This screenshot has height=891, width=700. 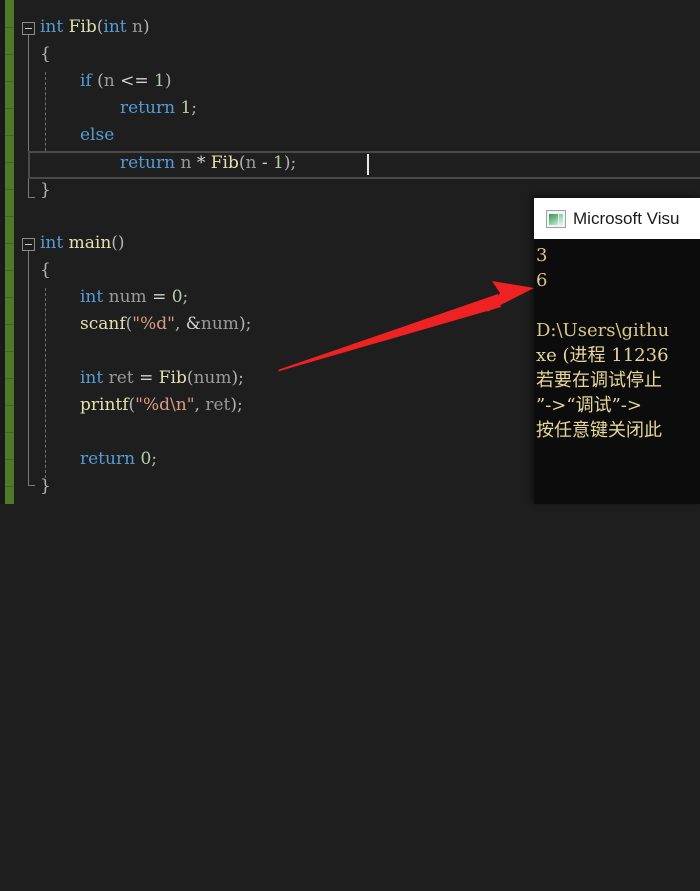 I want to click on console-line-4: xe (进程 11236, so click(x=602, y=355).